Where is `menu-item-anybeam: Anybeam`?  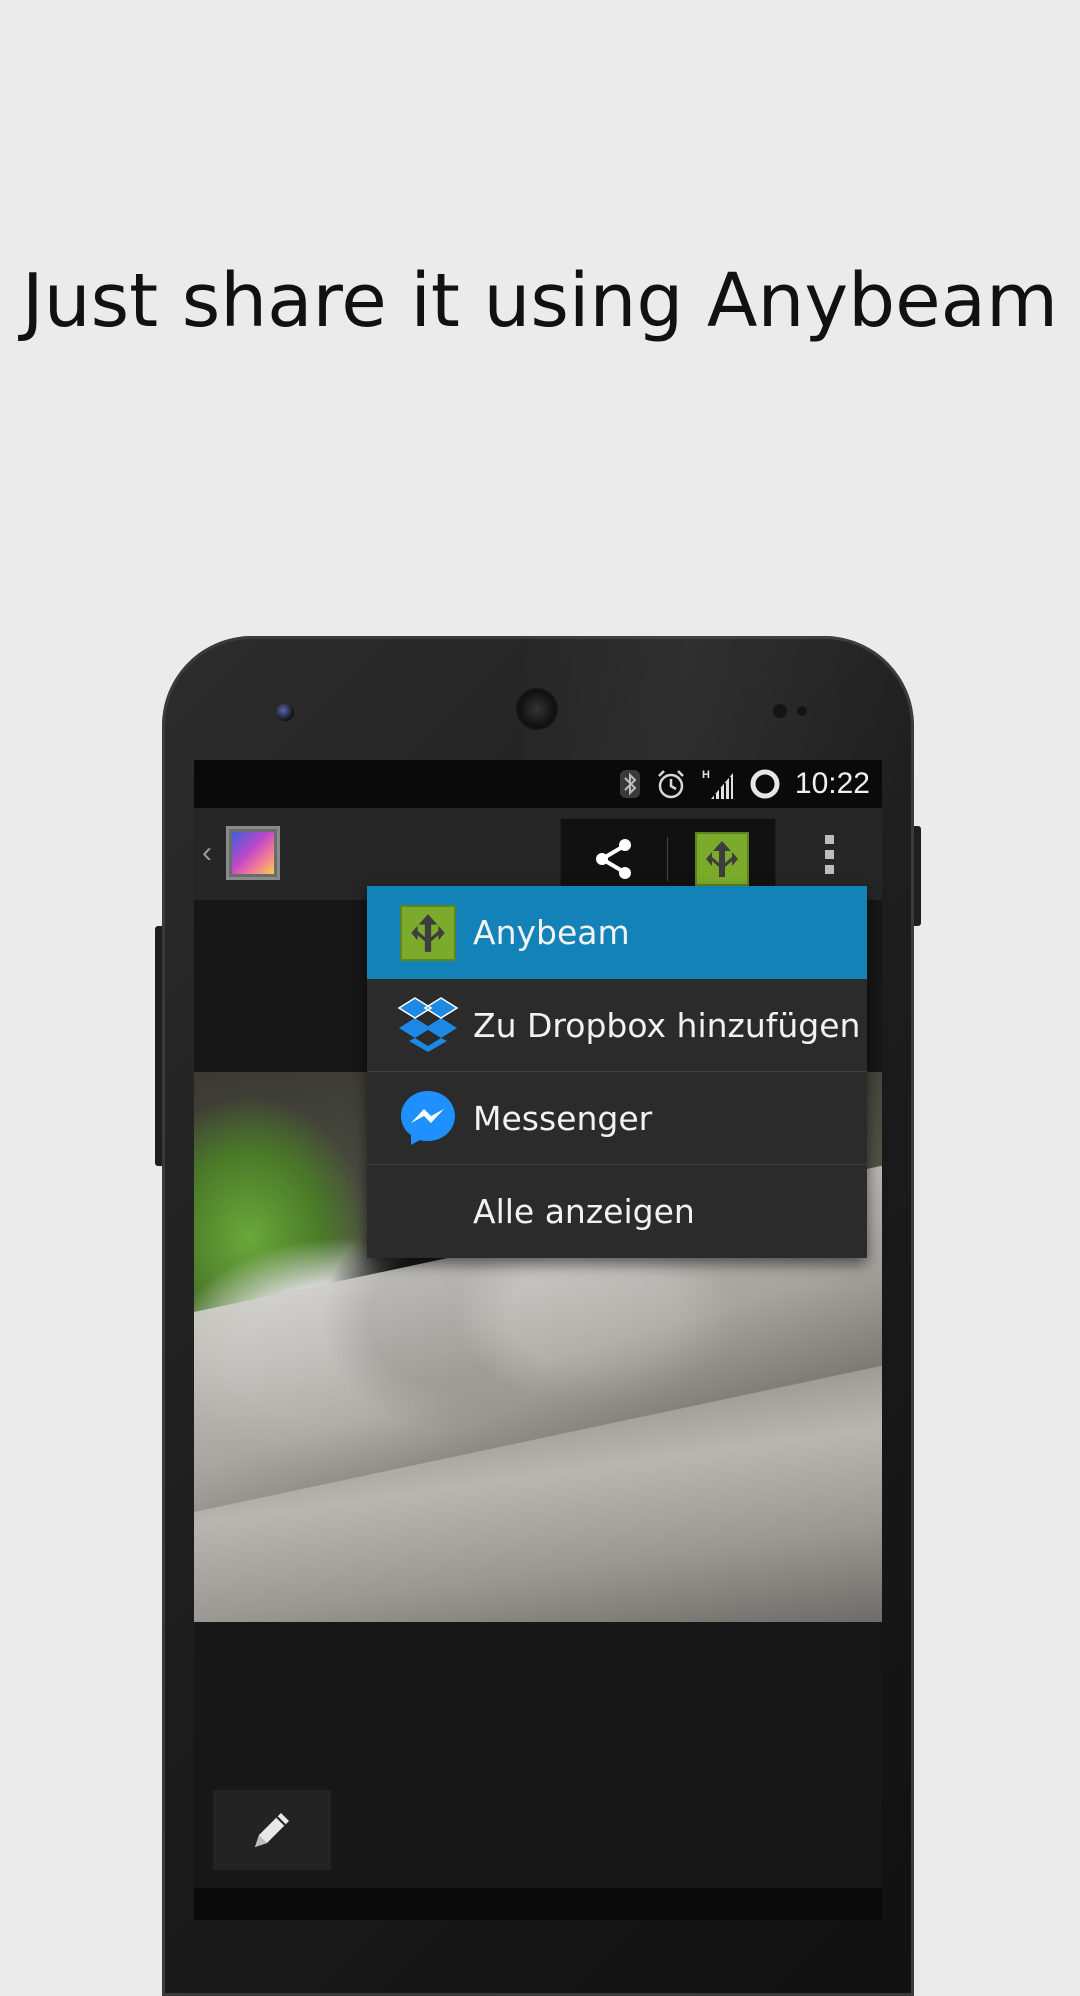
menu-item-anybeam: Anybeam is located at coordinates (617, 932).